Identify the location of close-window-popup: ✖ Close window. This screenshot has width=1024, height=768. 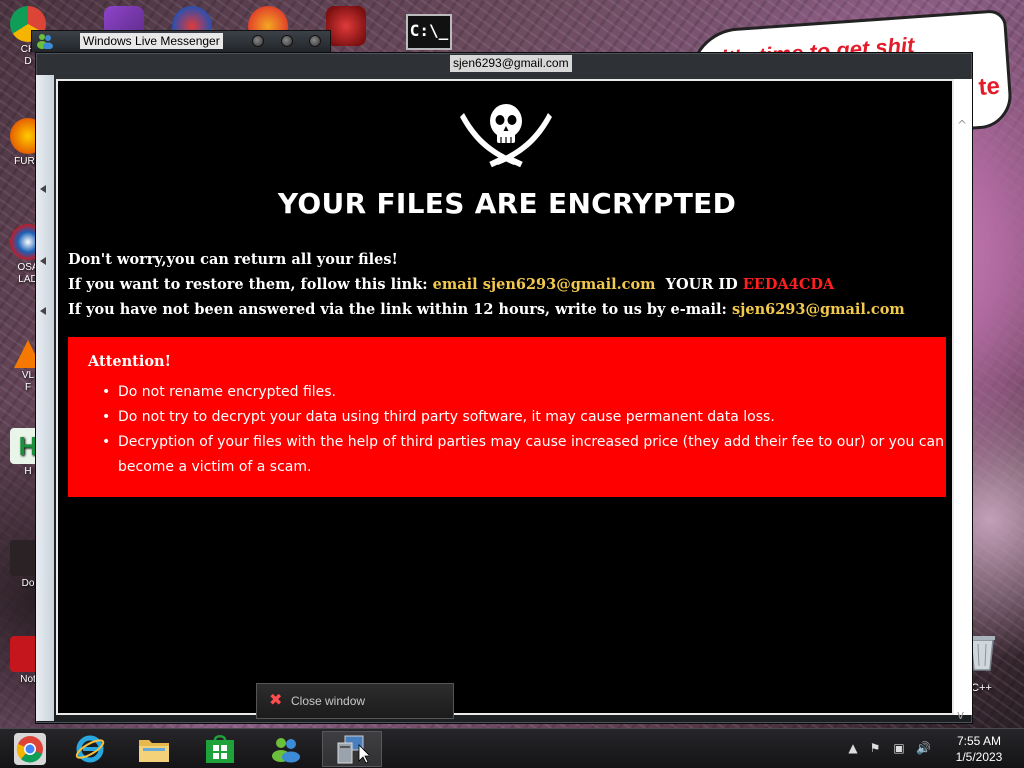
(355, 701).